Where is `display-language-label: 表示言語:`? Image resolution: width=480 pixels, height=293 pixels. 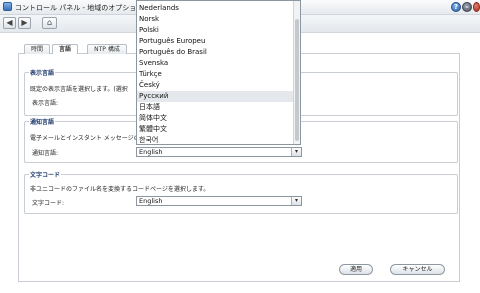
display-language-label: 表示言語: is located at coordinates (45, 103).